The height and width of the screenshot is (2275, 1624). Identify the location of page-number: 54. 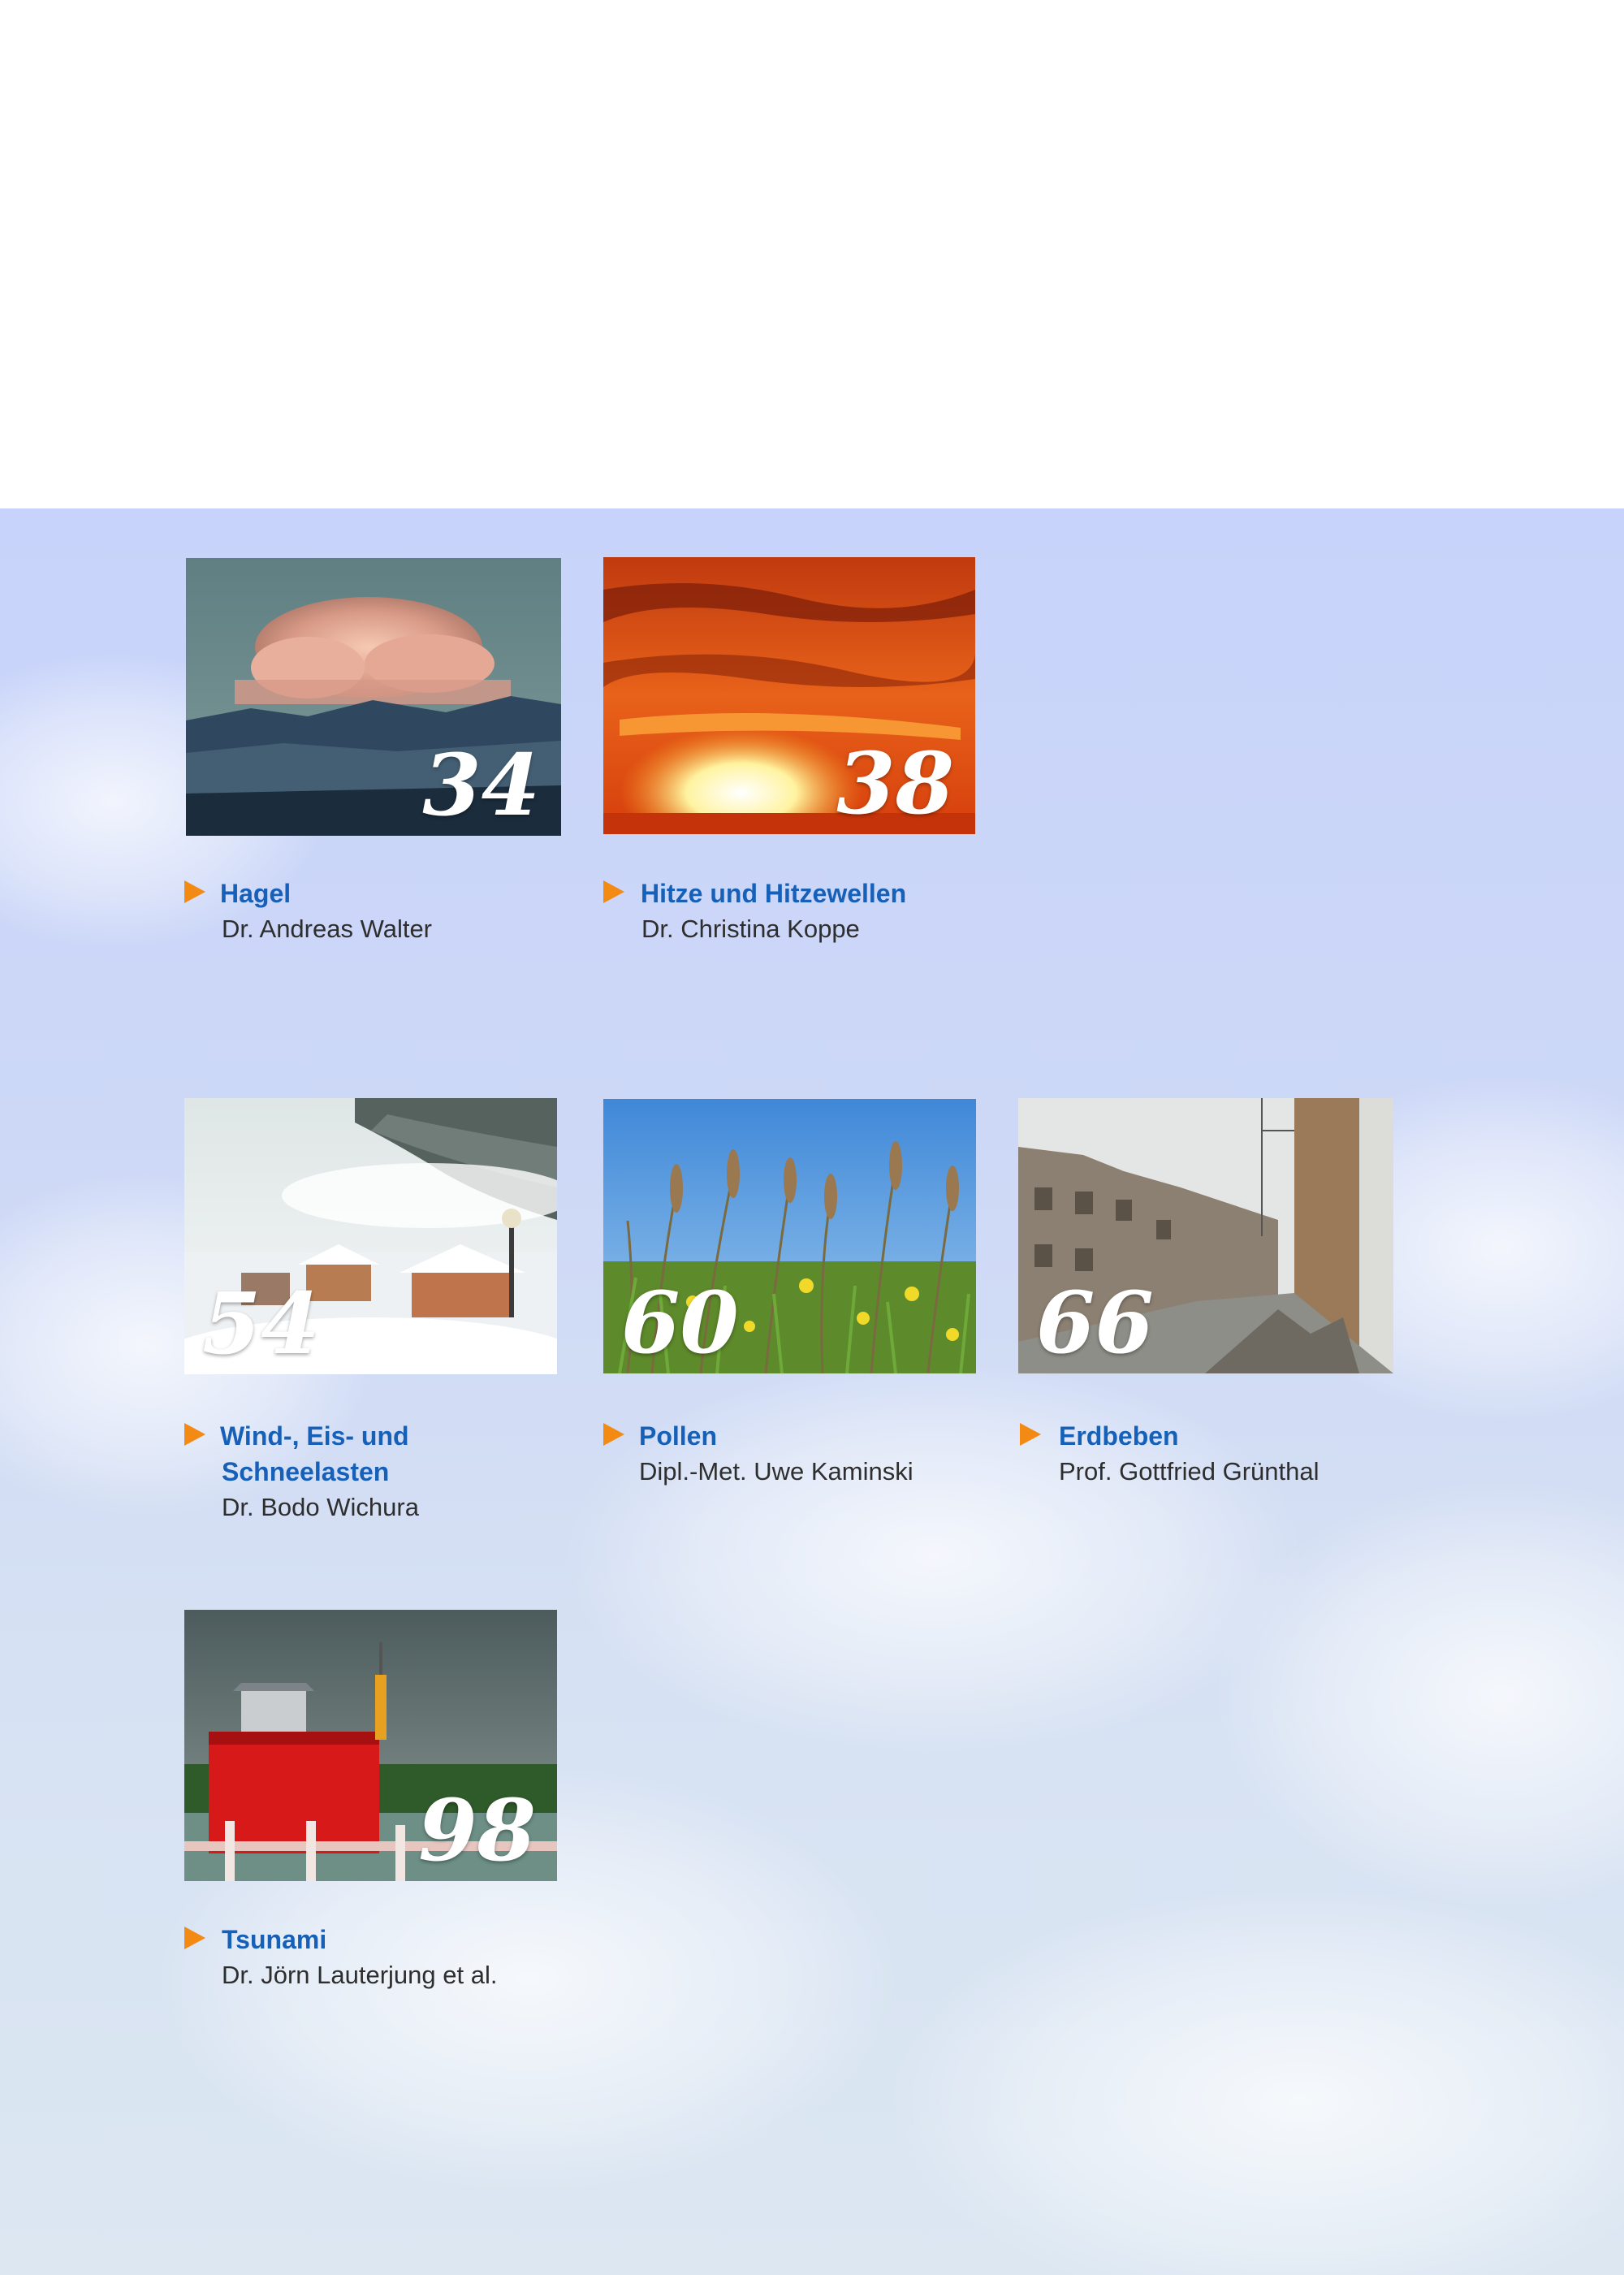
(261, 1323).